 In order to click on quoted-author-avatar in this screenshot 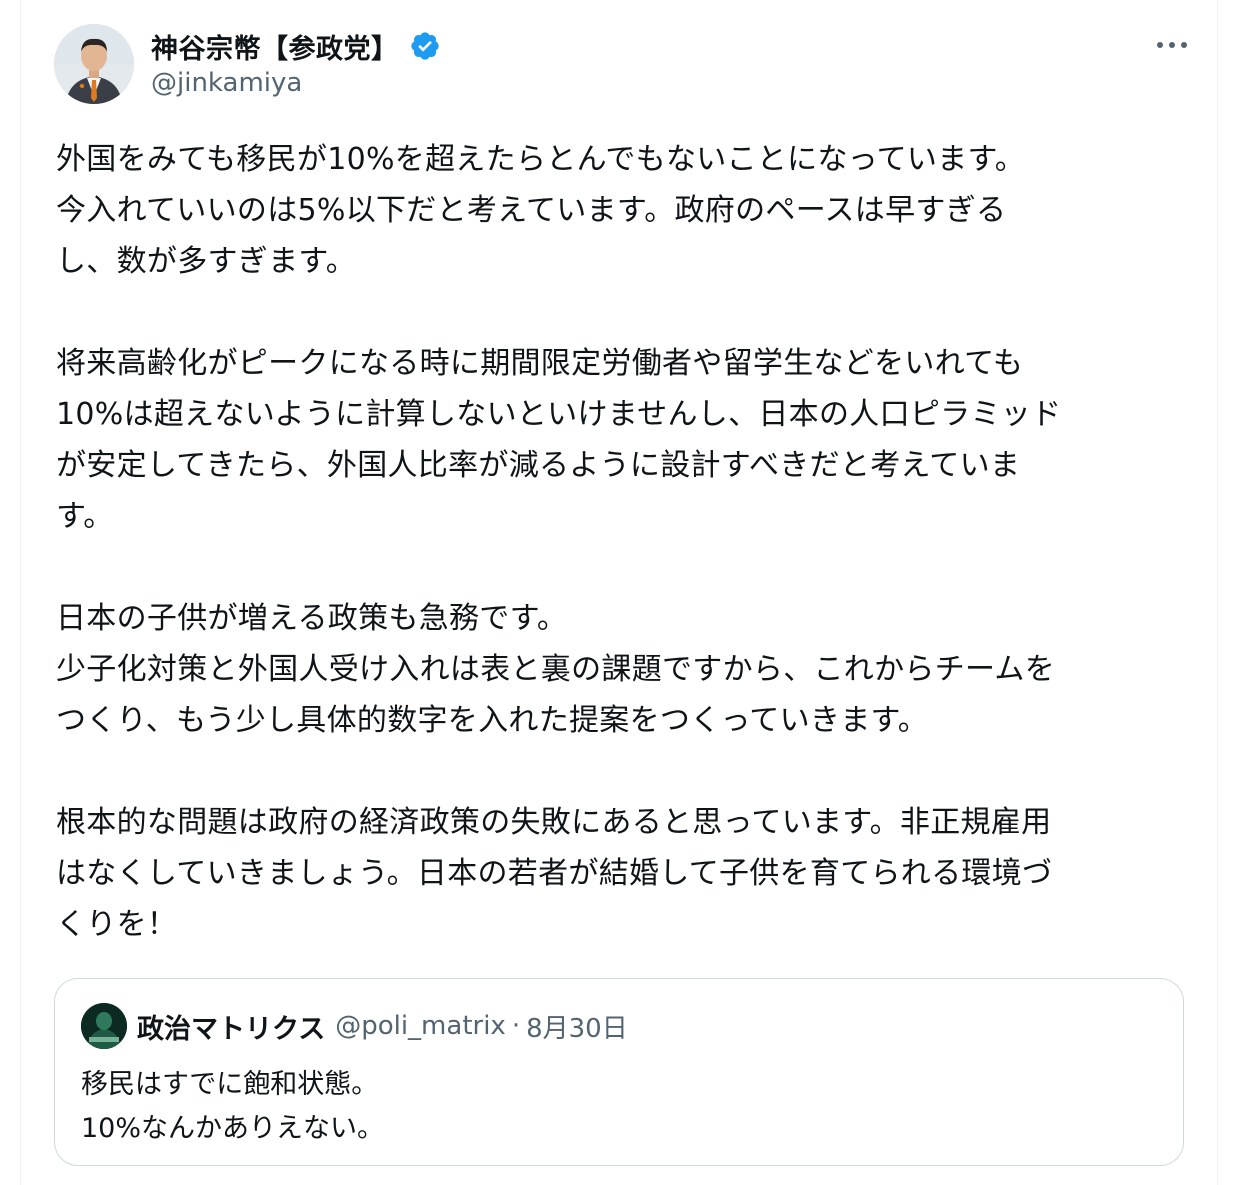, I will do `click(104, 1026)`.